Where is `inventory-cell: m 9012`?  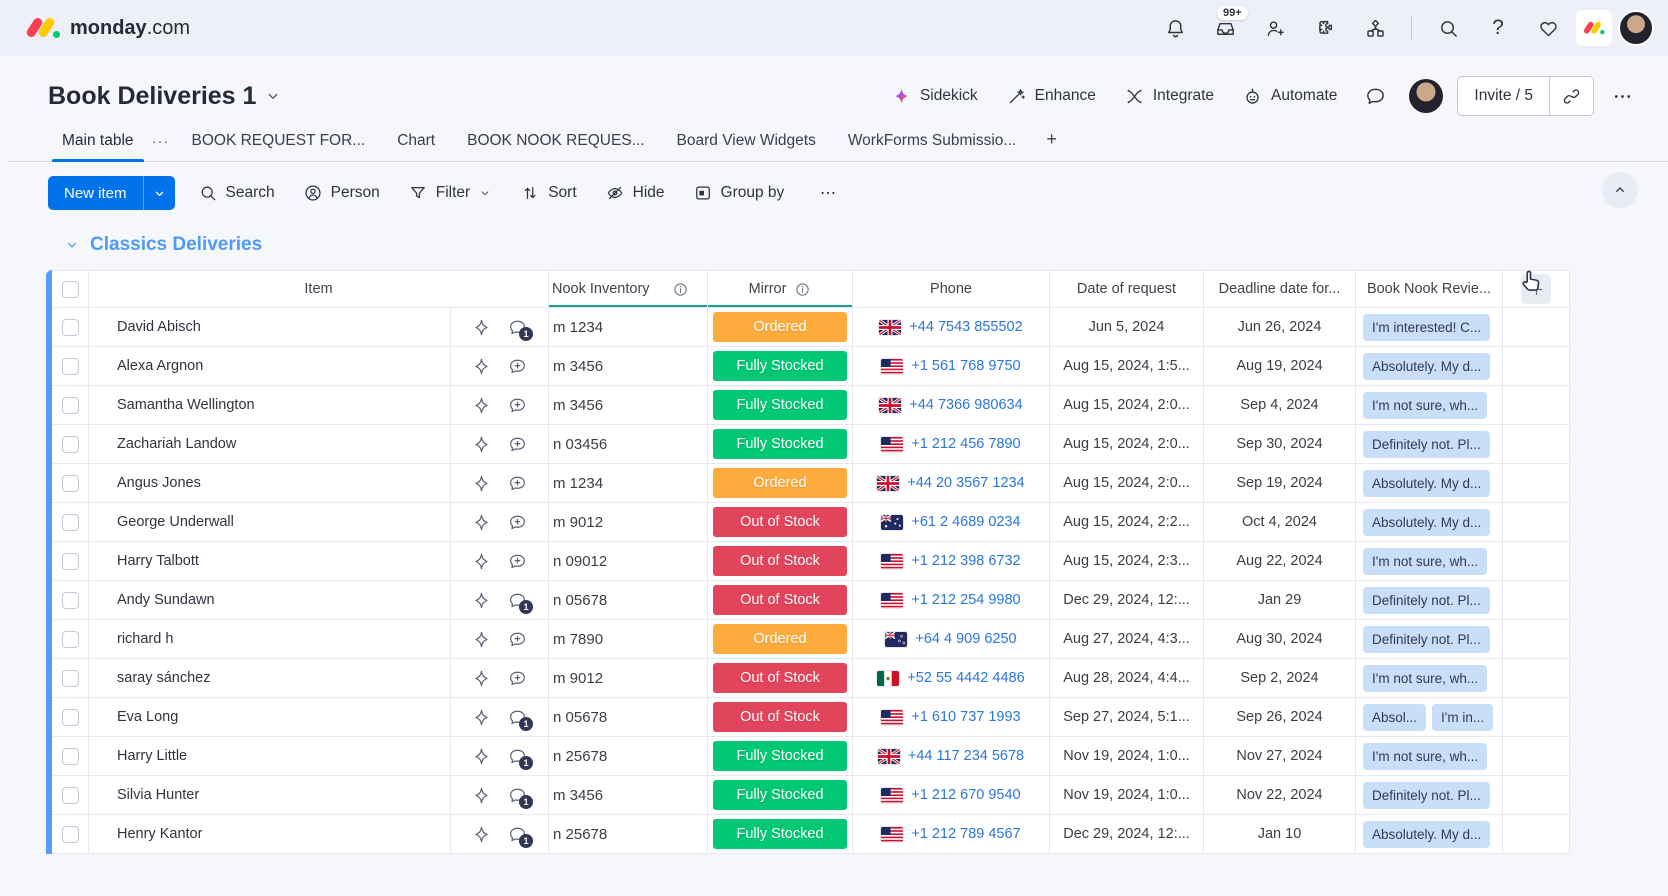 inventory-cell: m 9012 is located at coordinates (628, 678).